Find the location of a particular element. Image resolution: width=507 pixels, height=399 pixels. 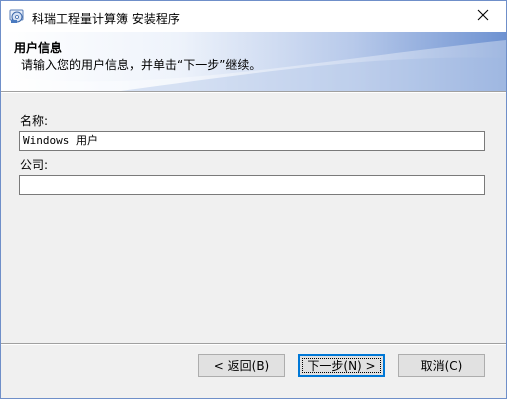

name-label: 名称: is located at coordinates (34, 121).